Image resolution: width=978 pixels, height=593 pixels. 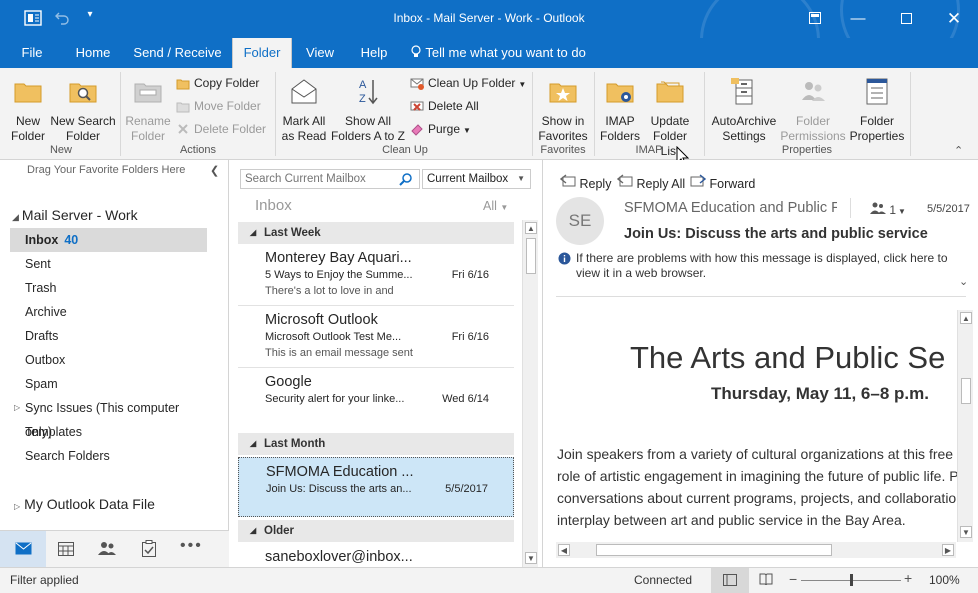 I want to click on collapse-pane-icon: ❮, so click(x=214, y=170).